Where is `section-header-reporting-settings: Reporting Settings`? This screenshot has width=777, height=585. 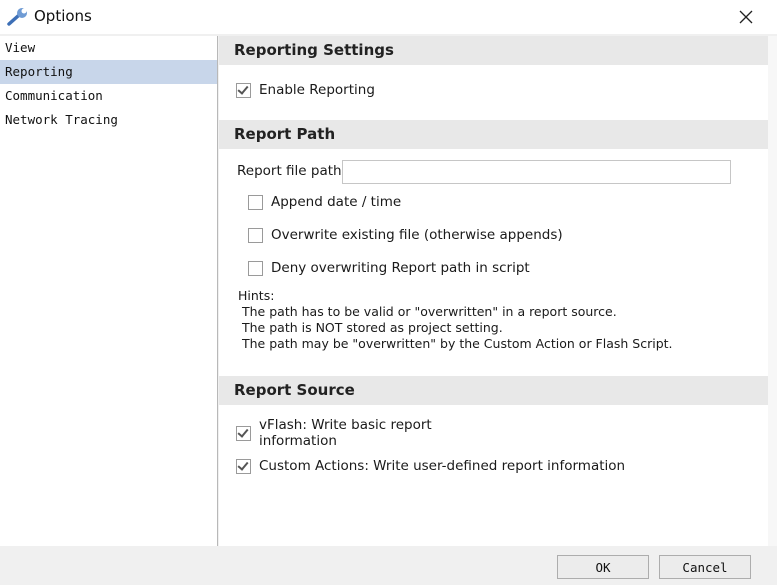 section-header-reporting-settings: Reporting Settings is located at coordinates (493, 50).